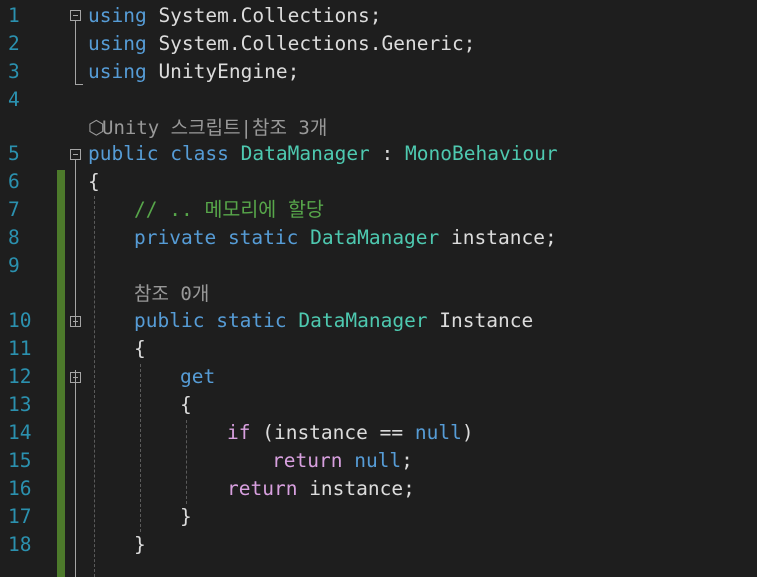 Image resolution: width=757 pixels, height=577 pixels. I want to click on line-number: 15, so click(20, 460).